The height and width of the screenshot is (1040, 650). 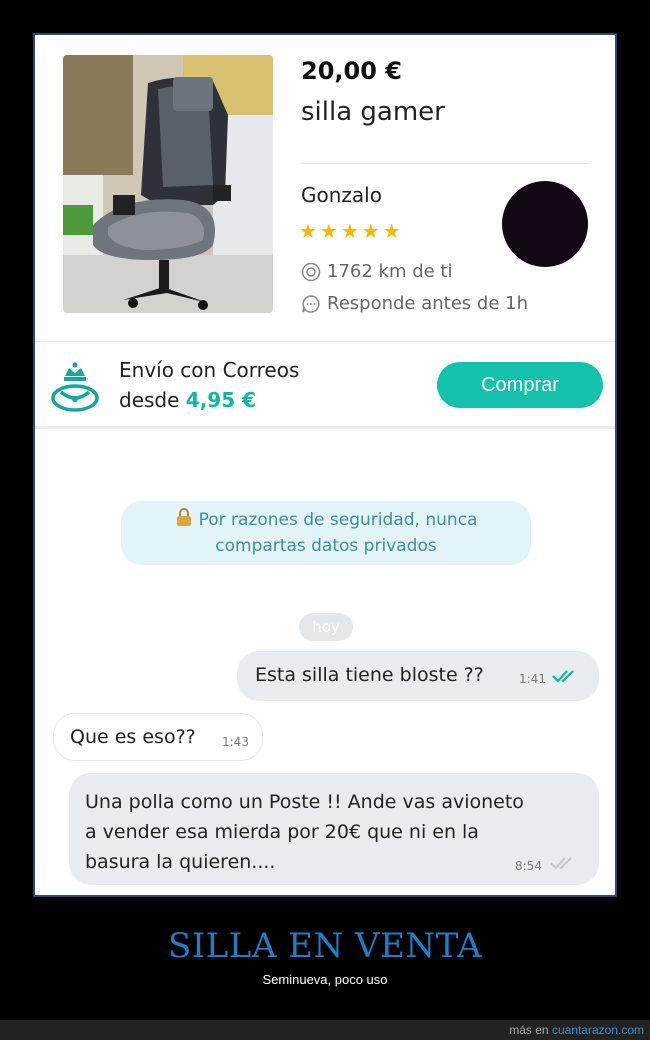 I want to click on footer-prefix: más en, so click(x=529, y=1030).